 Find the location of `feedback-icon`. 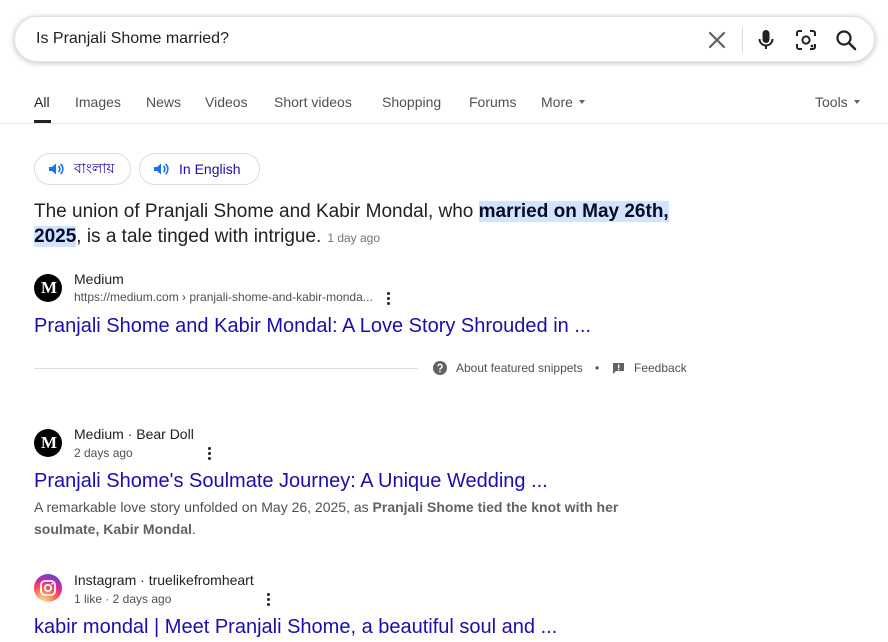

feedback-icon is located at coordinates (618, 368).